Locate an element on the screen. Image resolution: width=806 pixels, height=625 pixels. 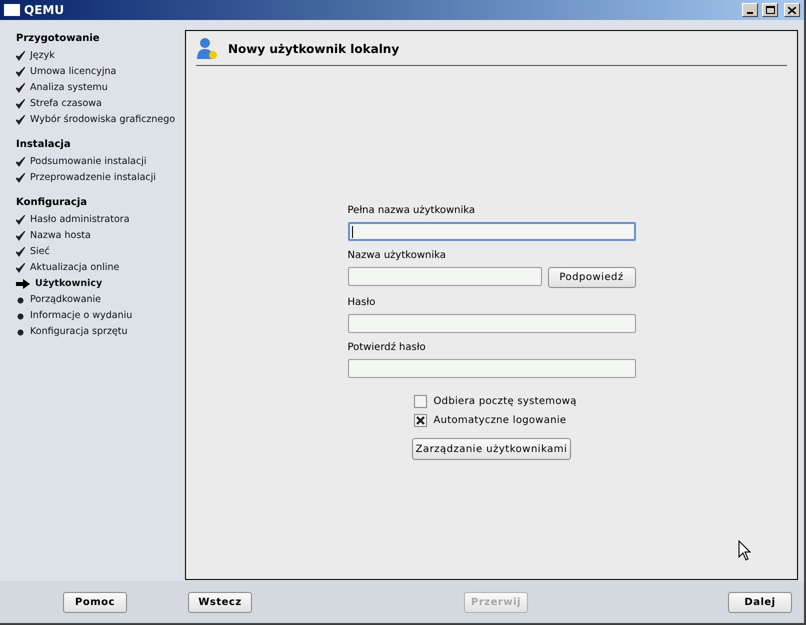
checkbox-label: Automatyczne logowanie is located at coordinates (500, 421).